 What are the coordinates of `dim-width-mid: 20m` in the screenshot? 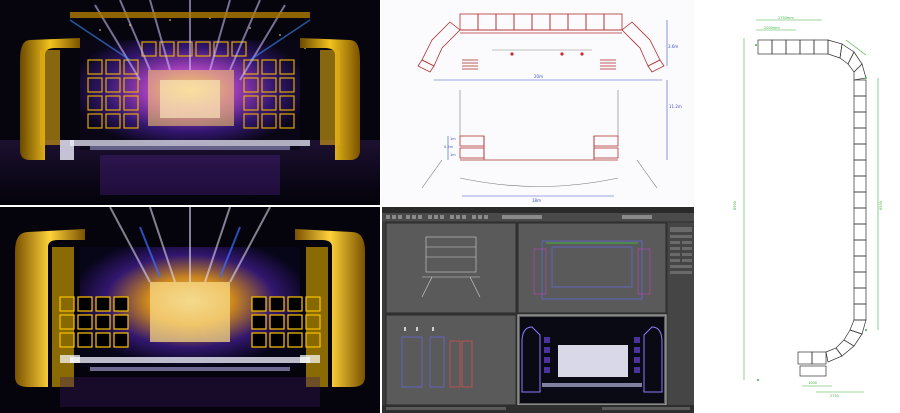 It's located at (538, 76).